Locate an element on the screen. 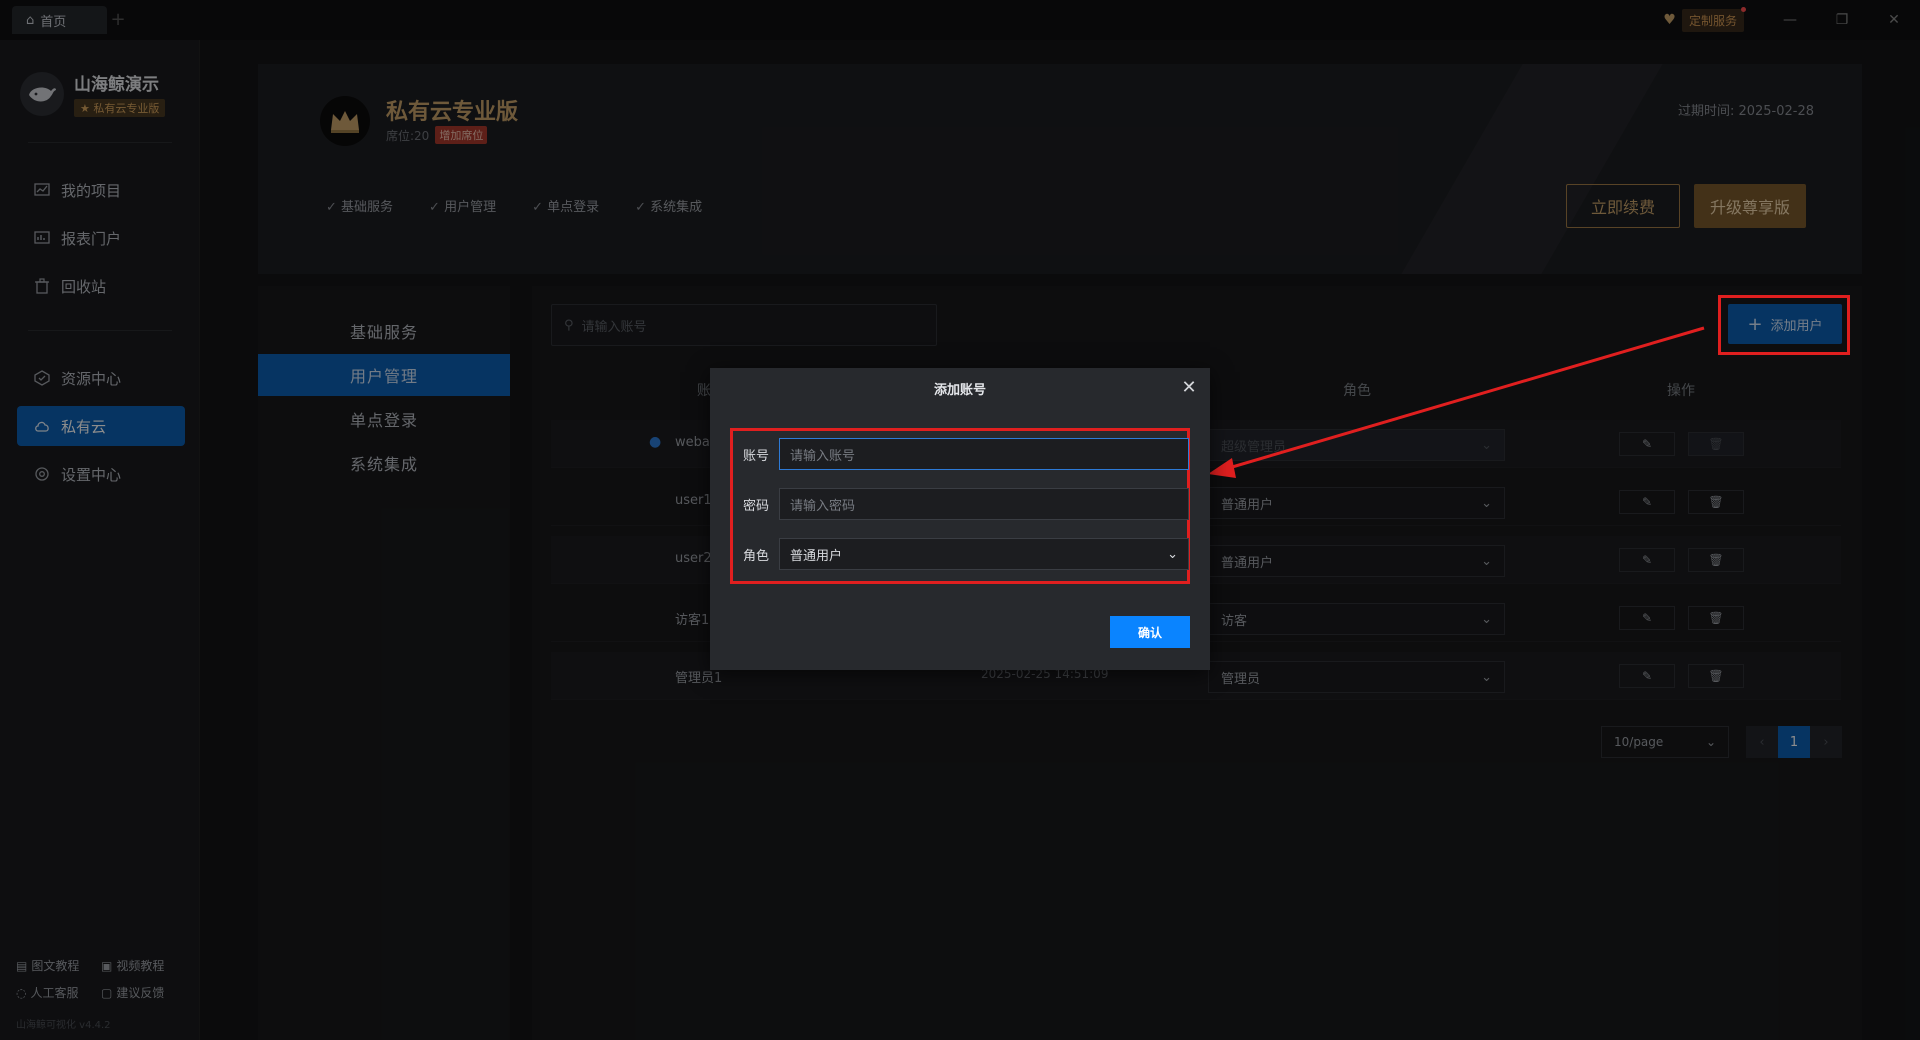 The width and height of the screenshot is (1920, 1040). role-select-dialog: 普通用户 ⌄ is located at coordinates (984, 554).